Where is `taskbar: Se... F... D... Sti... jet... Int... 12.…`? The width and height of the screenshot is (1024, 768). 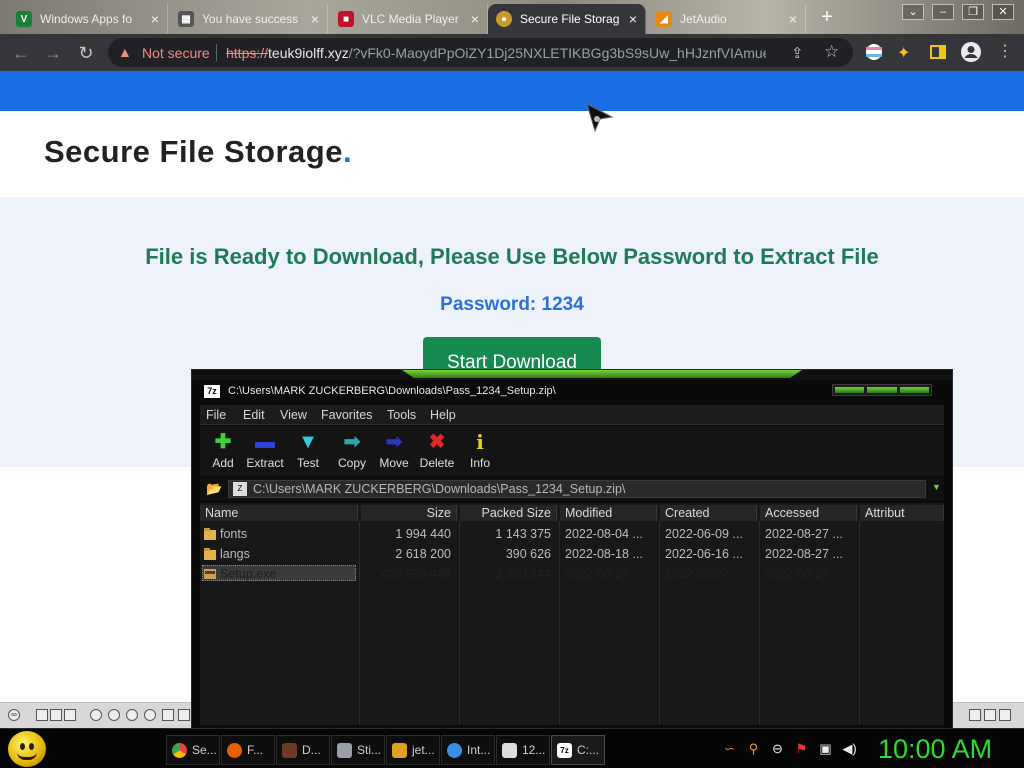 taskbar: Se... F... D... Sti... jet... Int... 12.… is located at coordinates (512, 748).